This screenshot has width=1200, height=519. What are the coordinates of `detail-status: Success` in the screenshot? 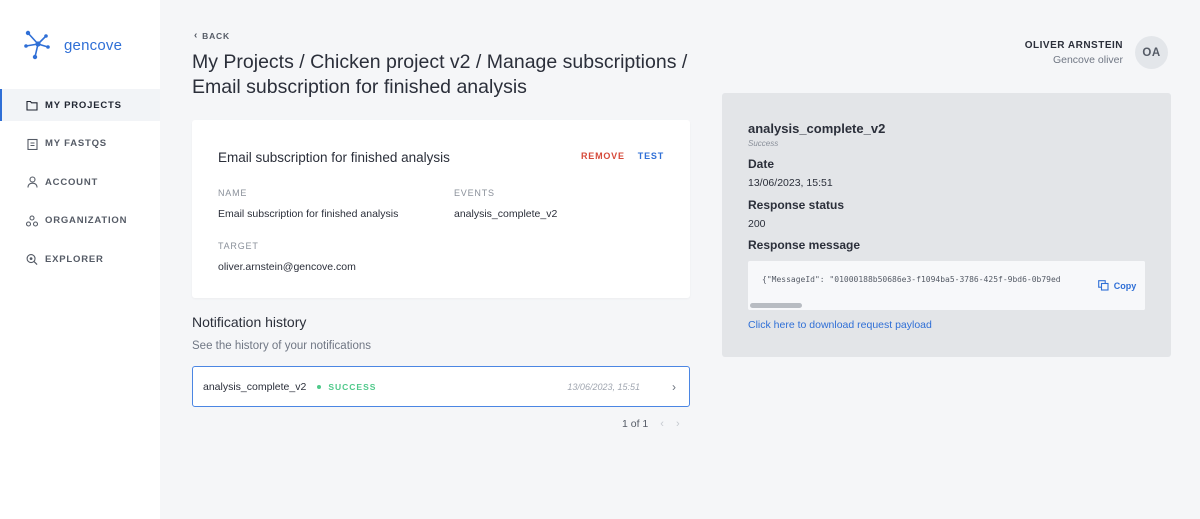 It's located at (763, 143).